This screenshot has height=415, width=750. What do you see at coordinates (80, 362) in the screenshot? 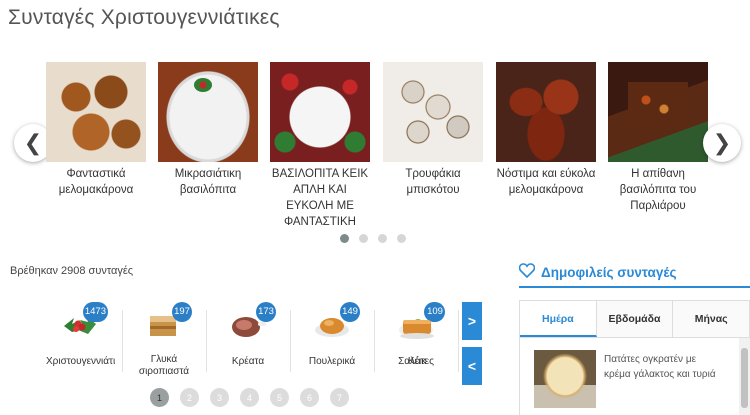
I see `category-label: Χριστουγεννιάτι` at bounding box center [80, 362].